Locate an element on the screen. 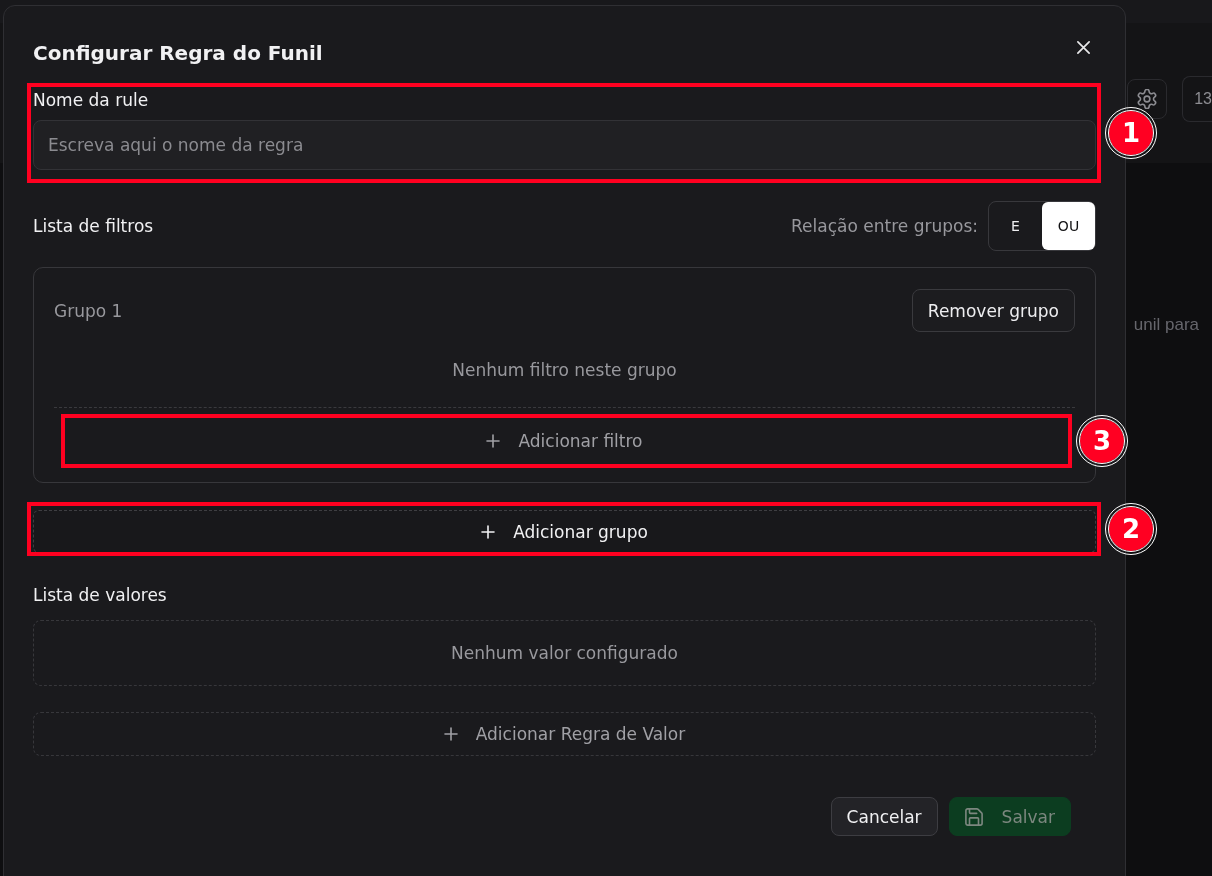  relation-label: Relação entre grupos: is located at coordinates (884, 226).